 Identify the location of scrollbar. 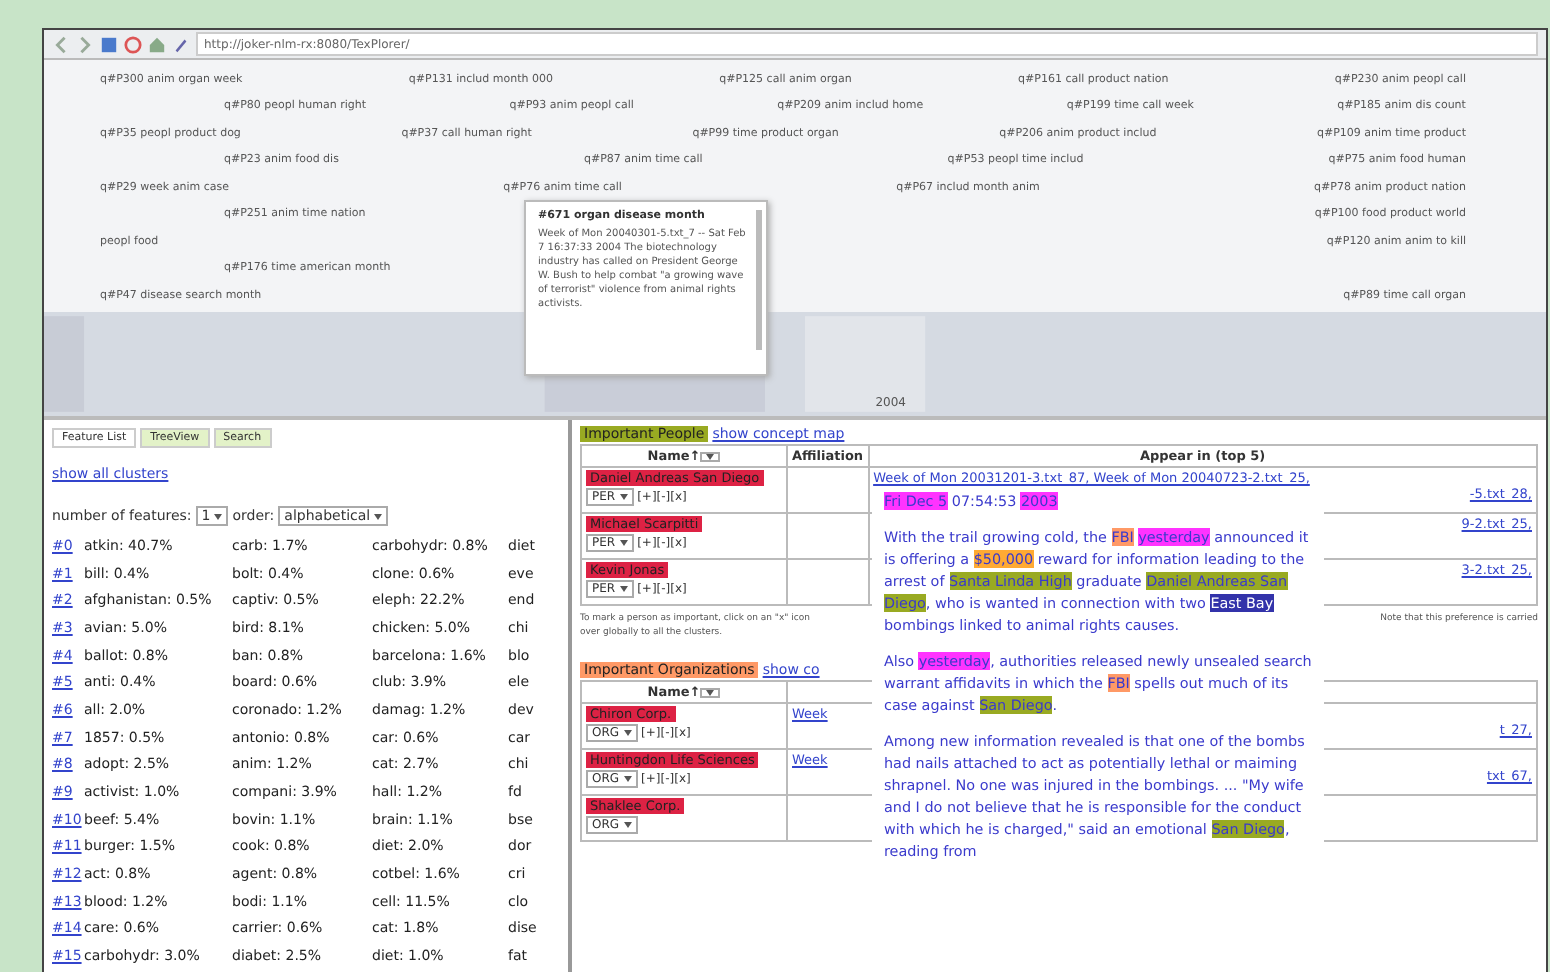
(759, 280).